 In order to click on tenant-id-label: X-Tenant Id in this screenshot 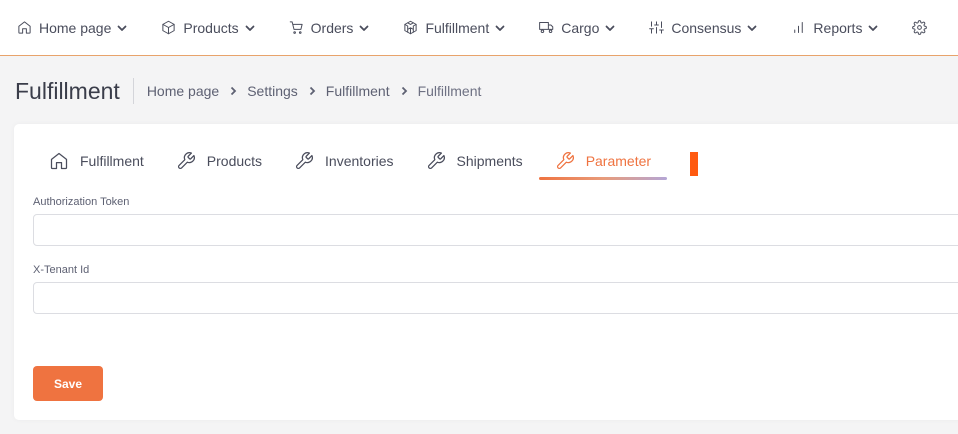, I will do `click(61, 270)`.